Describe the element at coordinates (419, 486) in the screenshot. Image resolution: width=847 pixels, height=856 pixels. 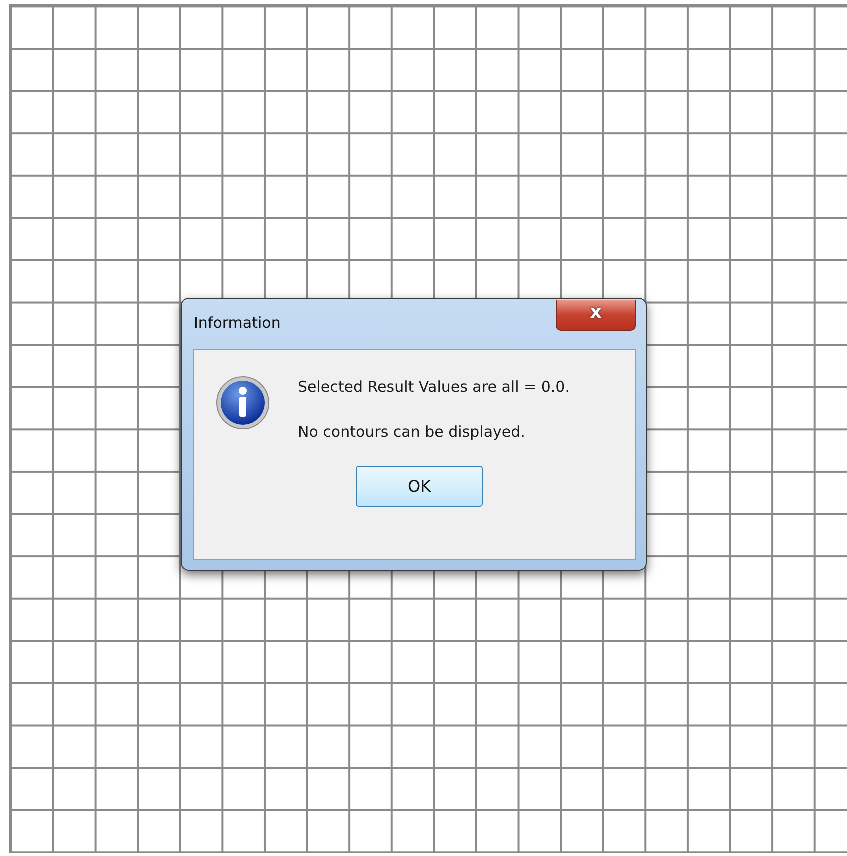
I see `ok-button: OK` at that location.